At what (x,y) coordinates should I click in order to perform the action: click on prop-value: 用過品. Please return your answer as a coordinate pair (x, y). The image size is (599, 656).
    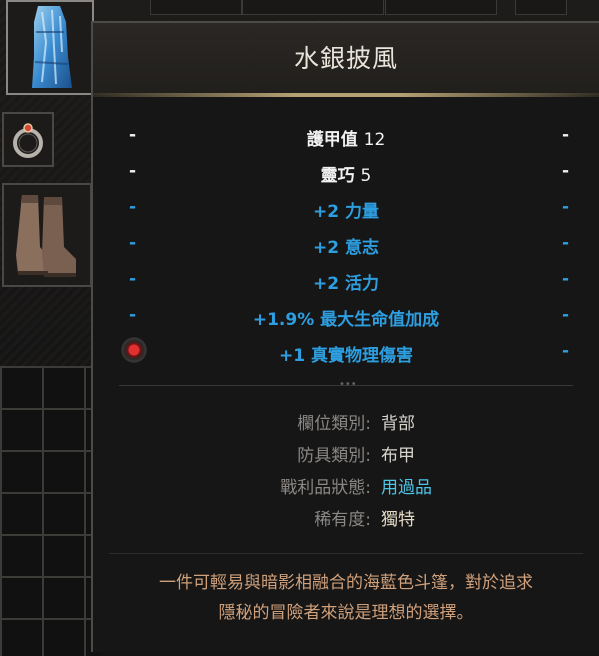
    Looking at the image, I should click on (406, 488).